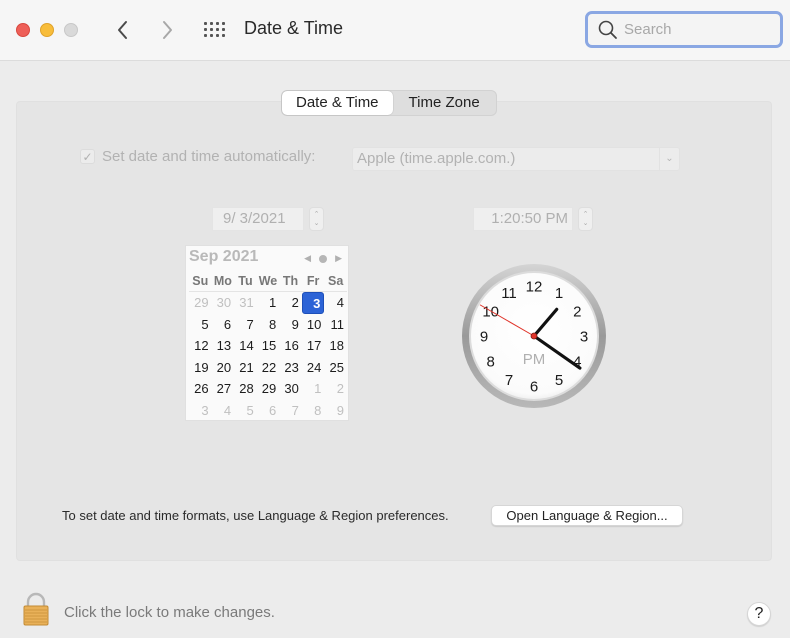 The width and height of the screenshot is (790, 638). Describe the element at coordinates (245, 368) in the screenshot. I see `calendar-day: 21` at that location.